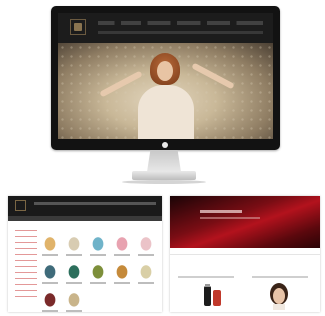 This screenshot has height=316, width=325. Describe the element at coordinates (20, 205) in the screenshot. I see `thumbnail-logo` at that location.